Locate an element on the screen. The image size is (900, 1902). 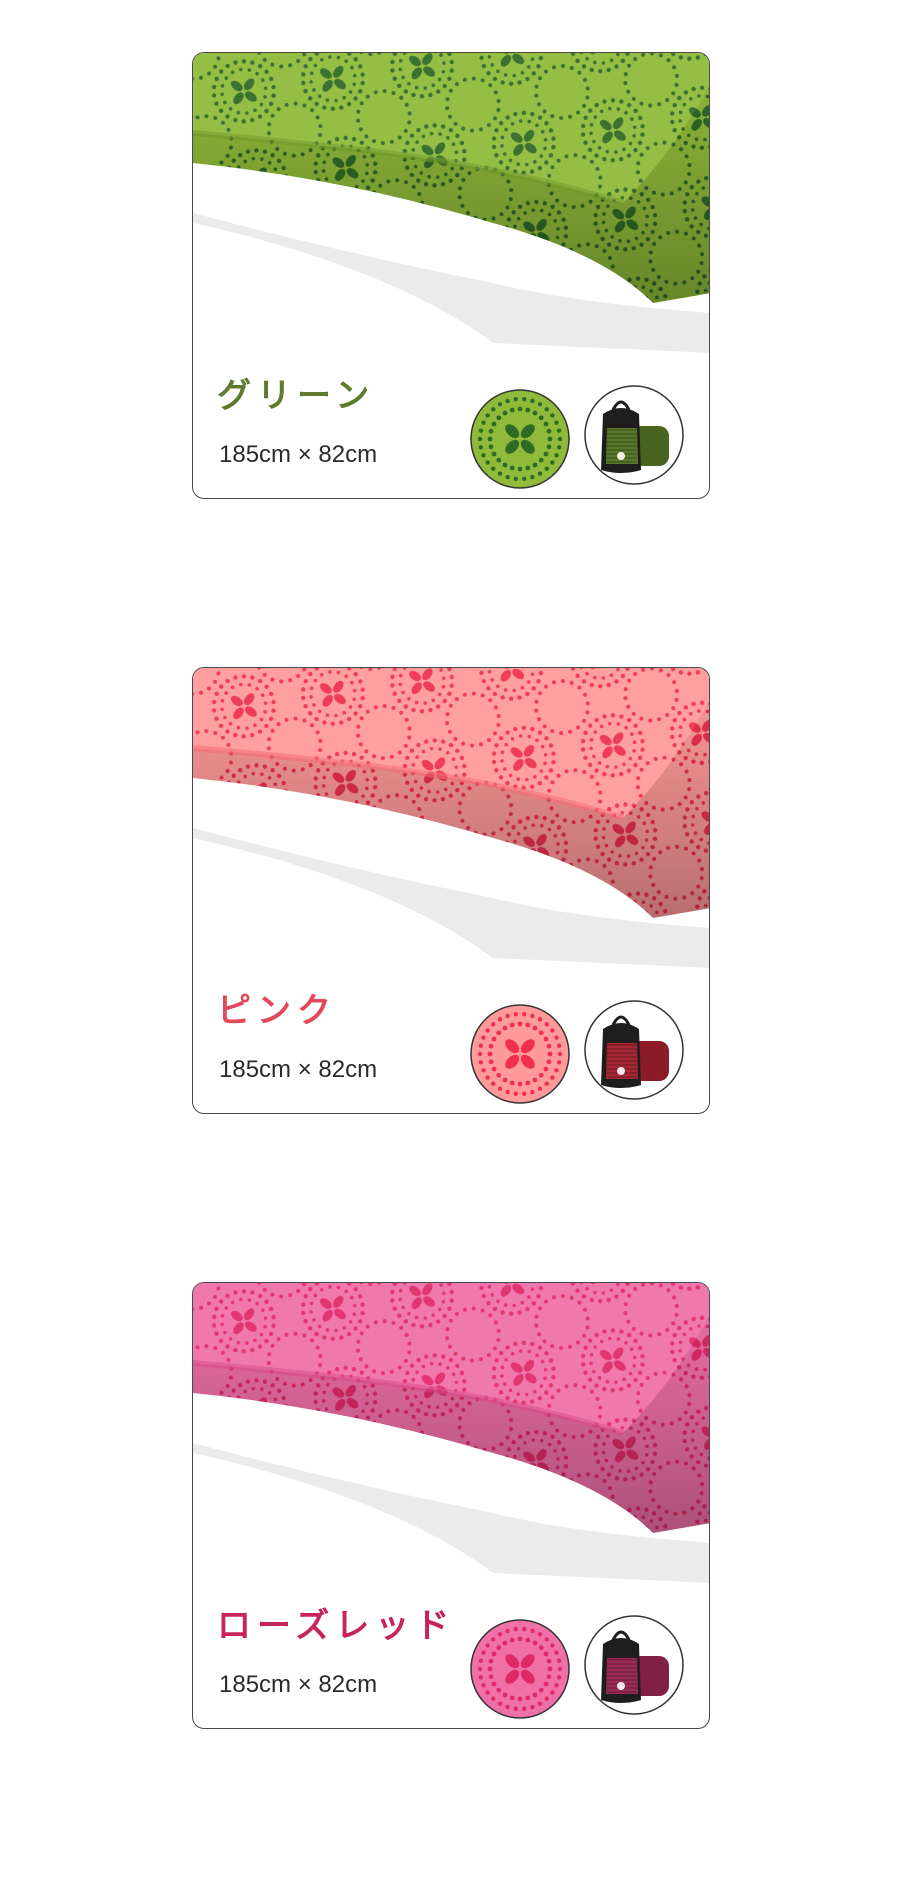
product-card-green: グリーン 185cm × 82cm is located at coordinates (451, 275).